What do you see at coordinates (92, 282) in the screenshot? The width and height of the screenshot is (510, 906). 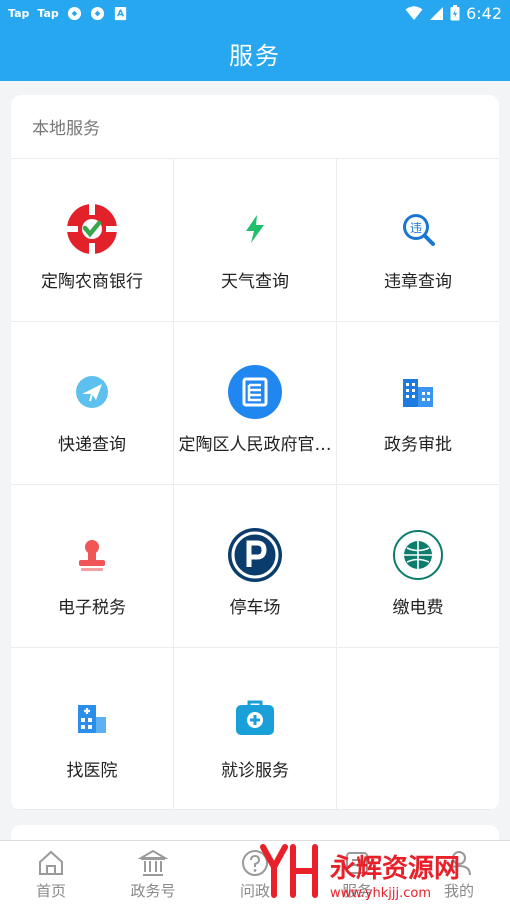 I see `service-label: 定陶农商银行` at bounding box center [92, 282].